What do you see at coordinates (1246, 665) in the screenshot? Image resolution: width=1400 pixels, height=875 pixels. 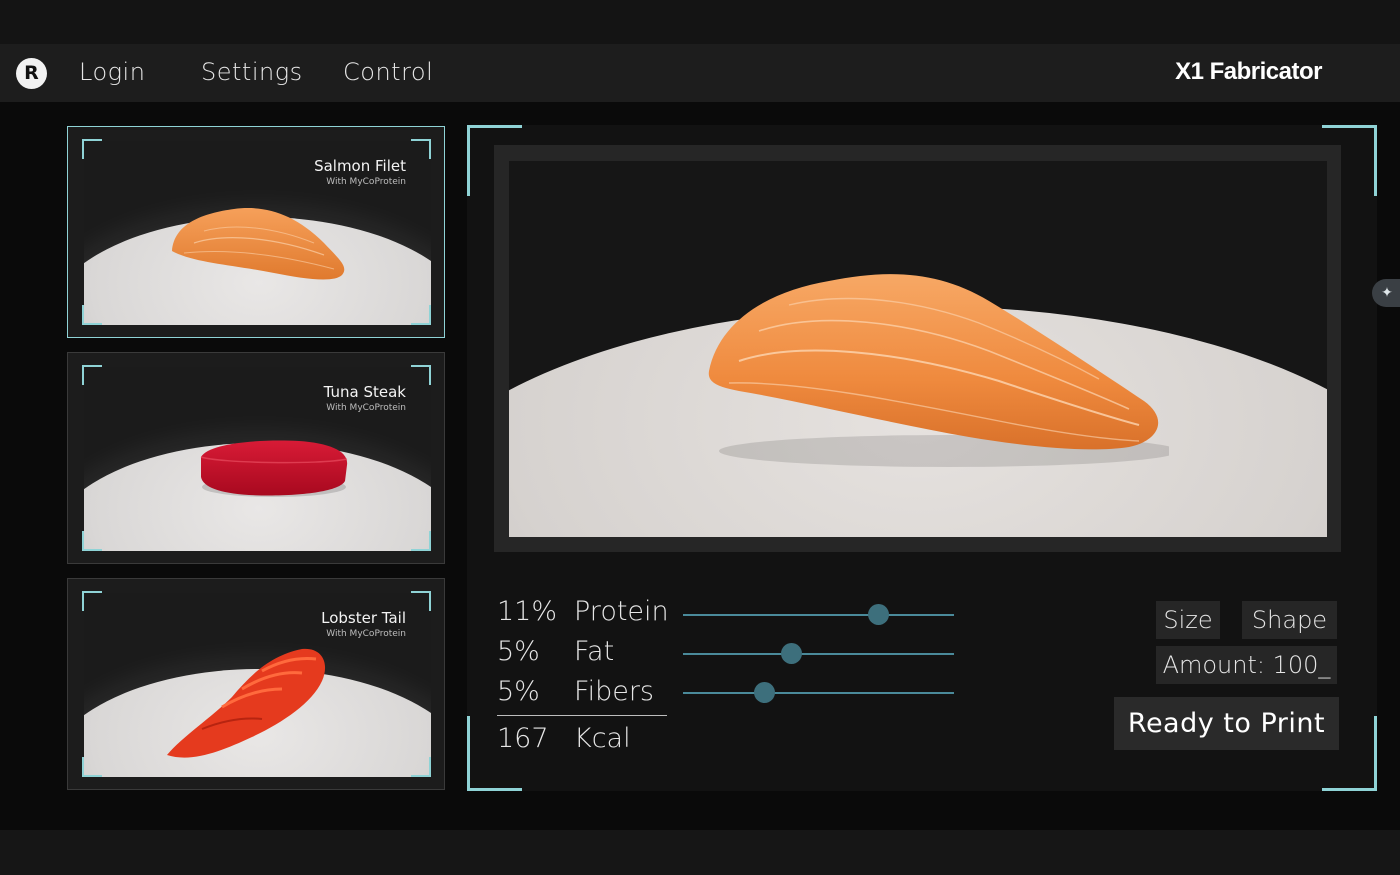 I see `amount-field: Amount: 100_` at bounding box center [1246, 665].